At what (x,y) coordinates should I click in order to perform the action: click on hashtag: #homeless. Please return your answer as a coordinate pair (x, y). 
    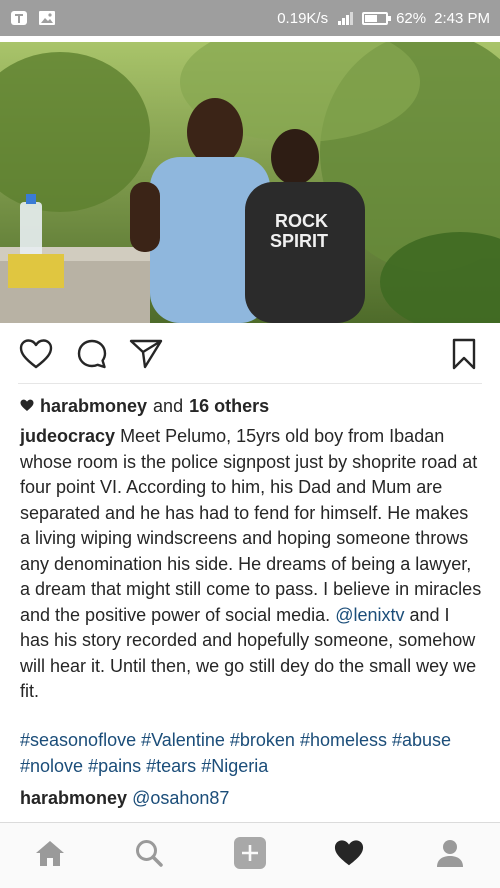
    Looking at the image, I should click on (343, 740).